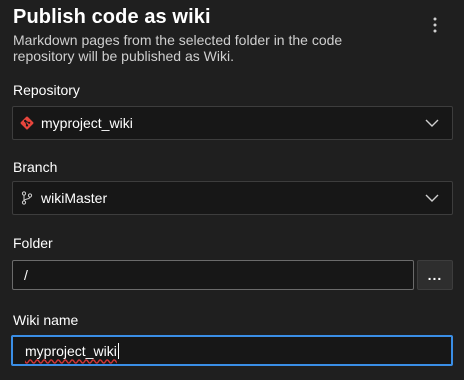  I want to click on text-caret, so click(118, 350).